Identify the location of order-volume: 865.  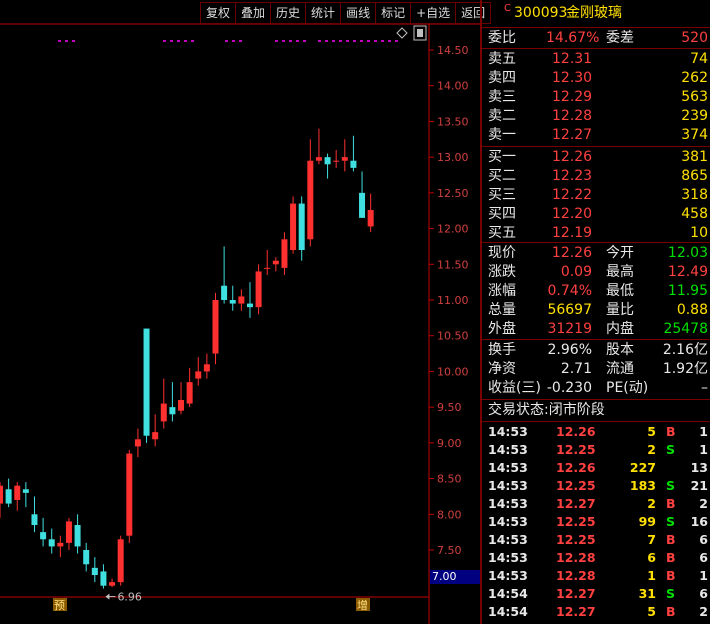
(694, 176).